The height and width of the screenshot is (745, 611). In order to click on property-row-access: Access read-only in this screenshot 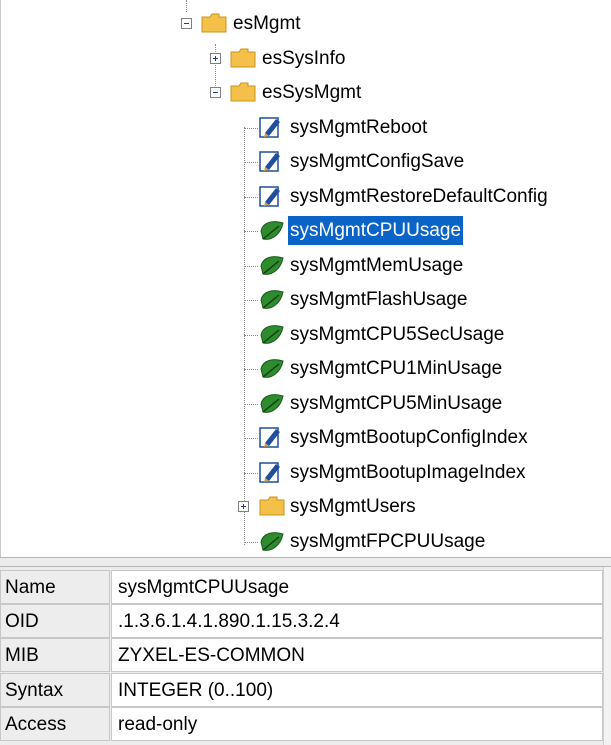, I will do `click(301, 724)`.